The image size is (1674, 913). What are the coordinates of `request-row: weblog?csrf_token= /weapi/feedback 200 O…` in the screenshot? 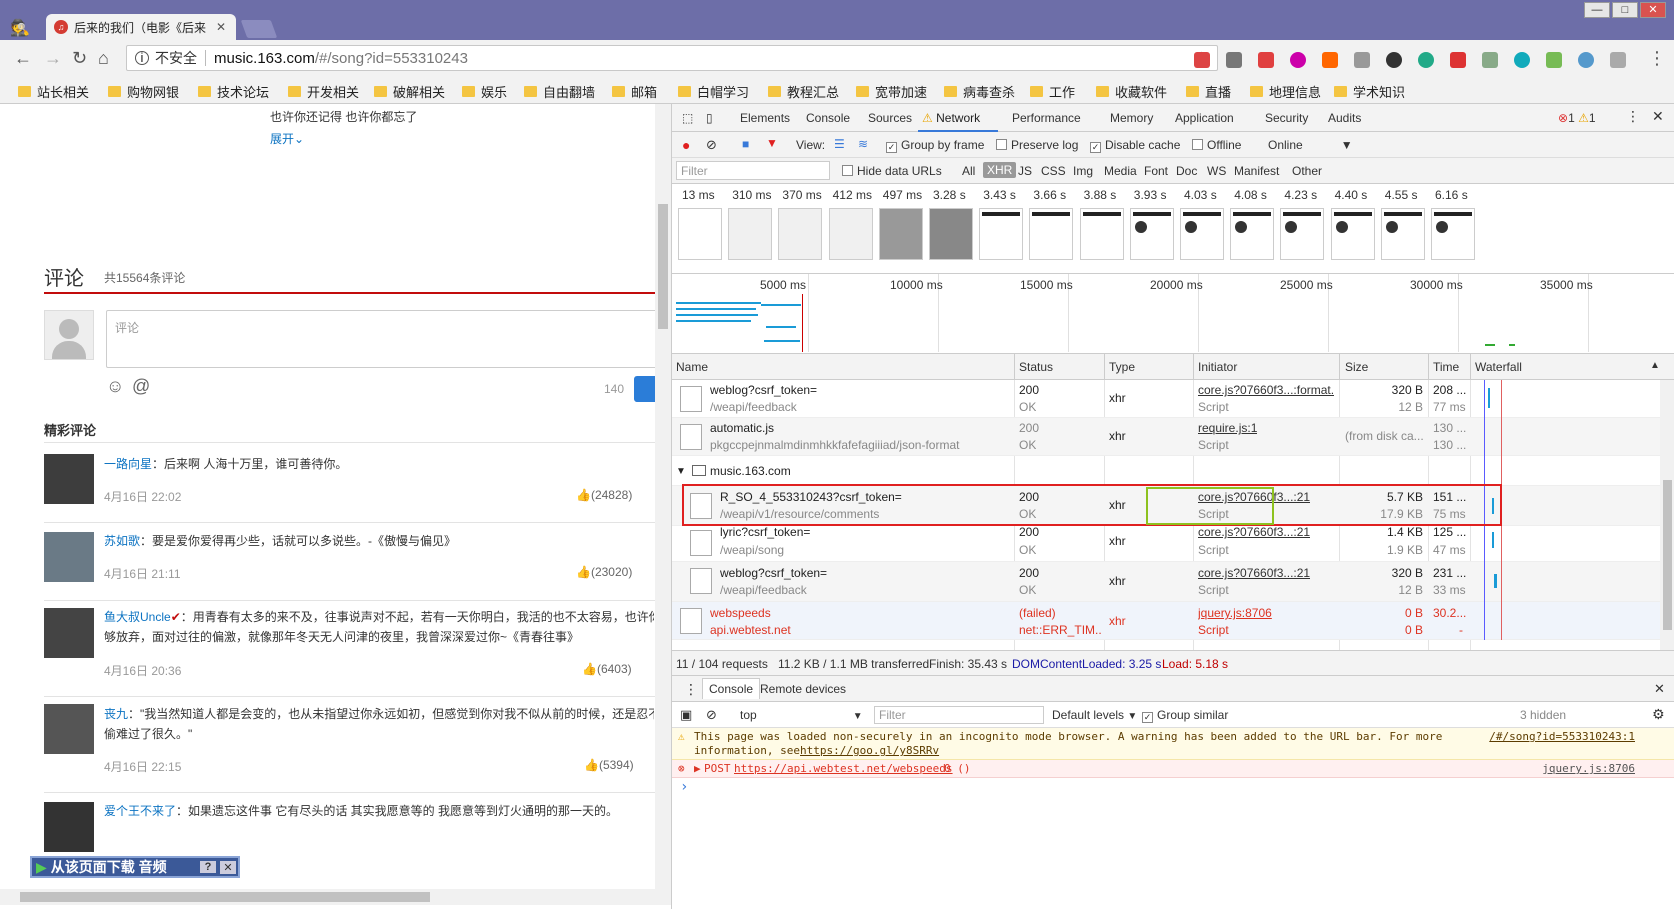 It's located at (1166, 399).